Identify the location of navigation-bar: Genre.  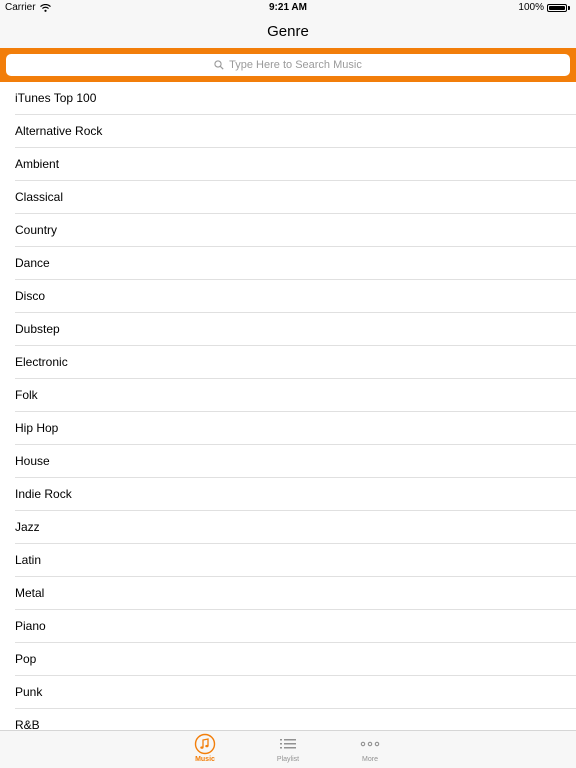
(288, 32).